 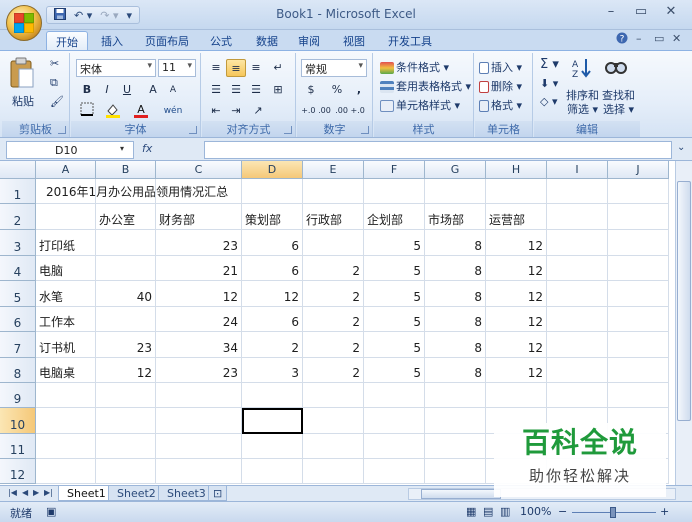 What do you see at coordinates (256, 68) in the screenshot?
I see `align-bottom-icon: ≡` at bounding box center [256, 68].